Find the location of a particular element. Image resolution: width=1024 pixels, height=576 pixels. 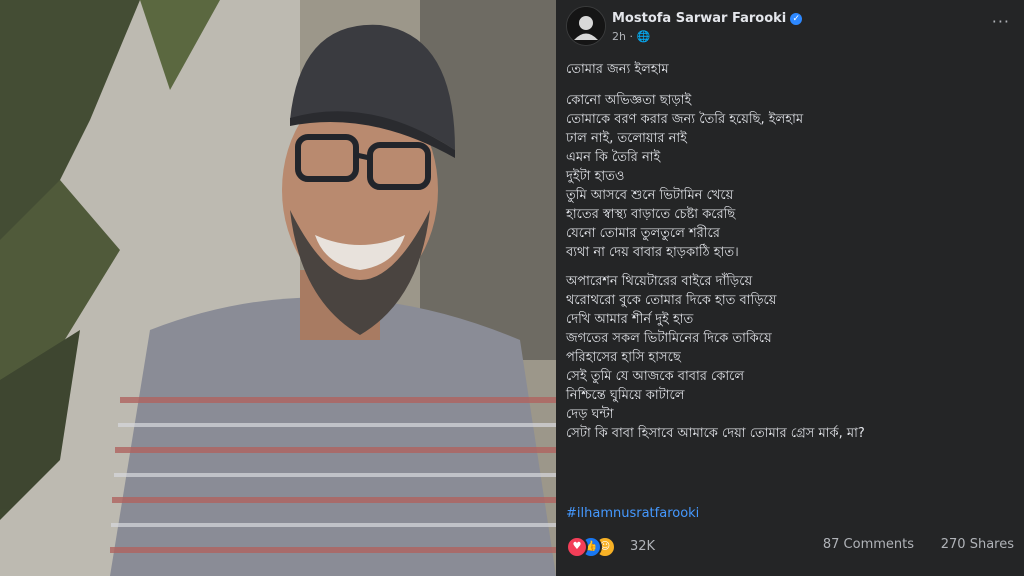

poem-line: কোনো অভিজ্ঞতা ছাড়াই is located at coordinates (629, 100).